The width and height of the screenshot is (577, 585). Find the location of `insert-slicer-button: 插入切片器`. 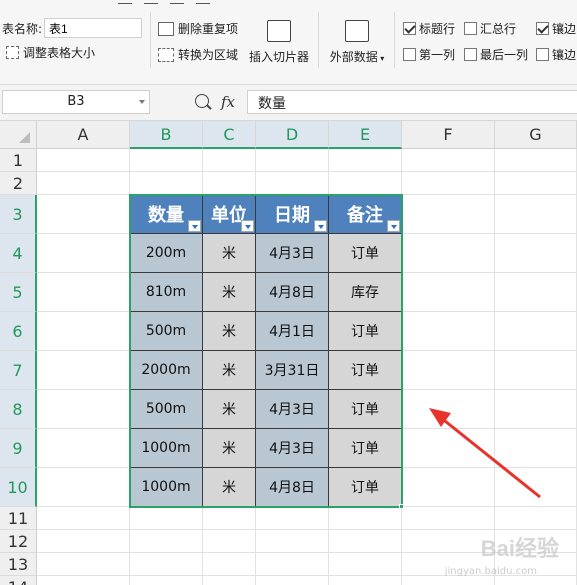

insert-slicer-button: 插入切片器 is located at coordinates (279, 42).